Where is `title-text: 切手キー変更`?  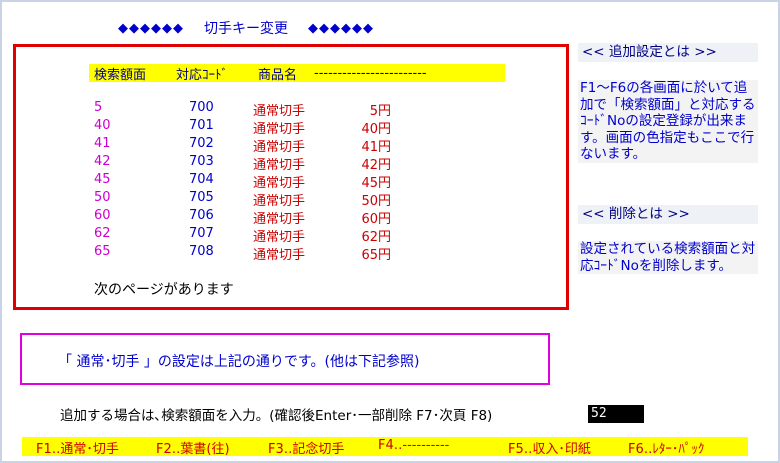
title-text: 切手キー変更 is located at coordinates (246, 29).